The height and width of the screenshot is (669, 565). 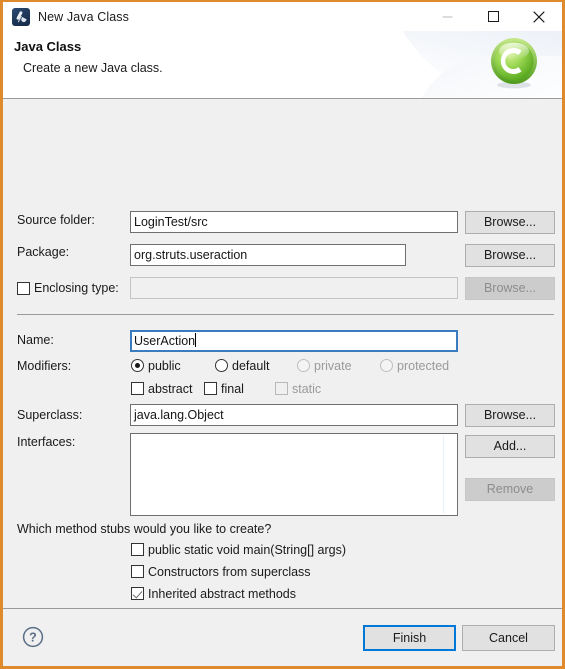 What do you see at coordinates (221, 365) in the screenshot?
I see `modifier-radio-default` at bounding box center [221, 365].